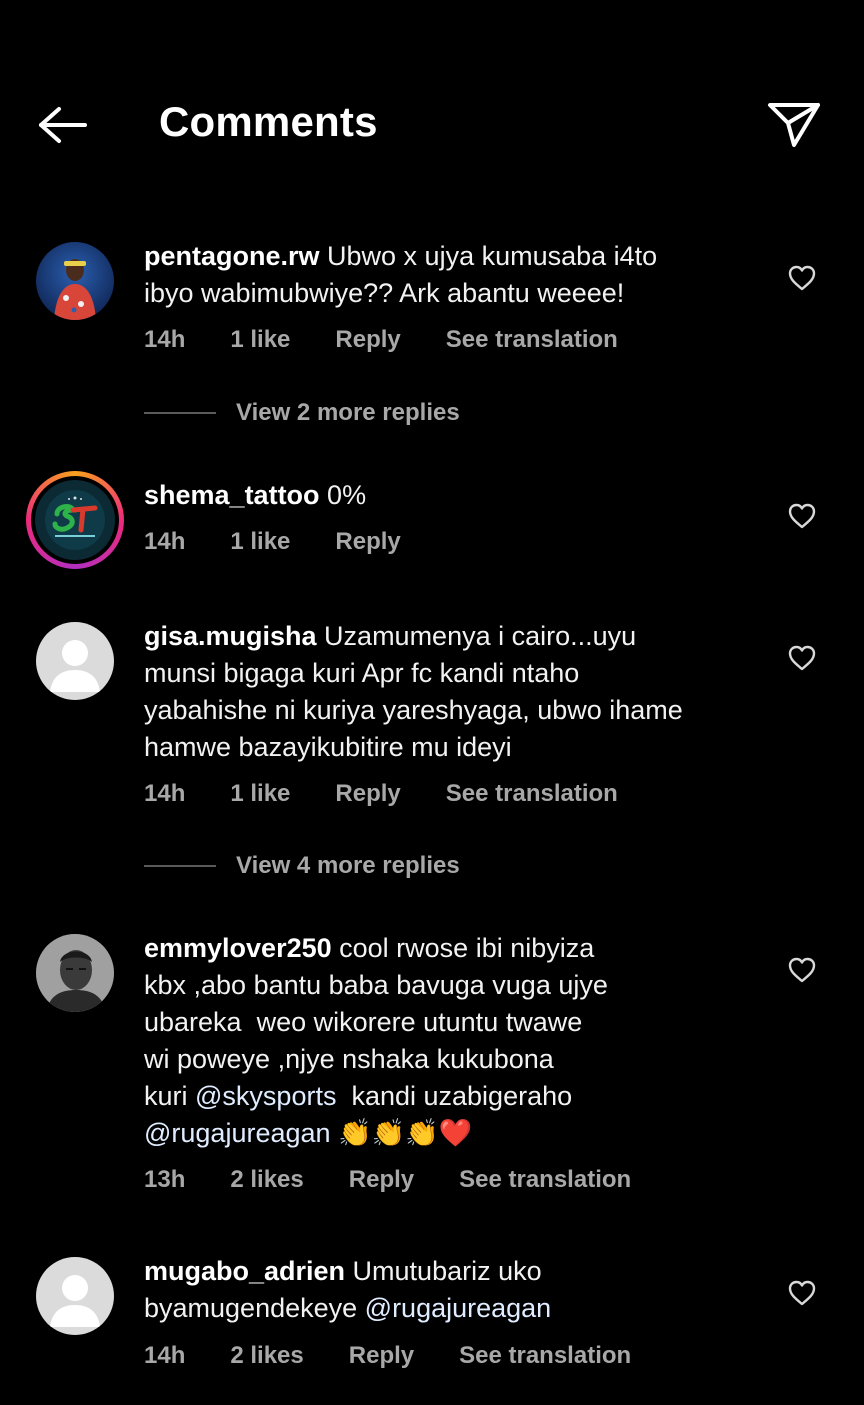  I want to click on view-replies-label: View 2 more replies, so click(348, 412).